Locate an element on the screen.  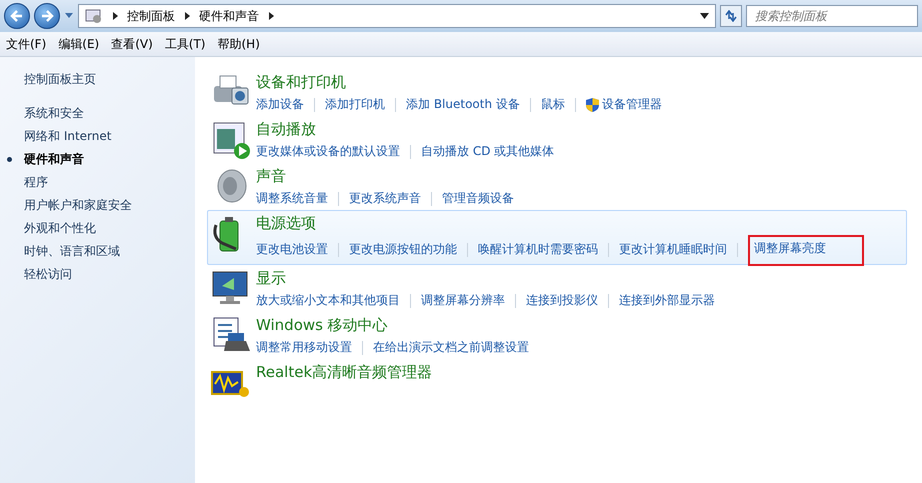
category-row: 自动播放 更改媒体或设备的默认设置 自动播放 CD 或其他媒体 is located at coordinates (557, 139).